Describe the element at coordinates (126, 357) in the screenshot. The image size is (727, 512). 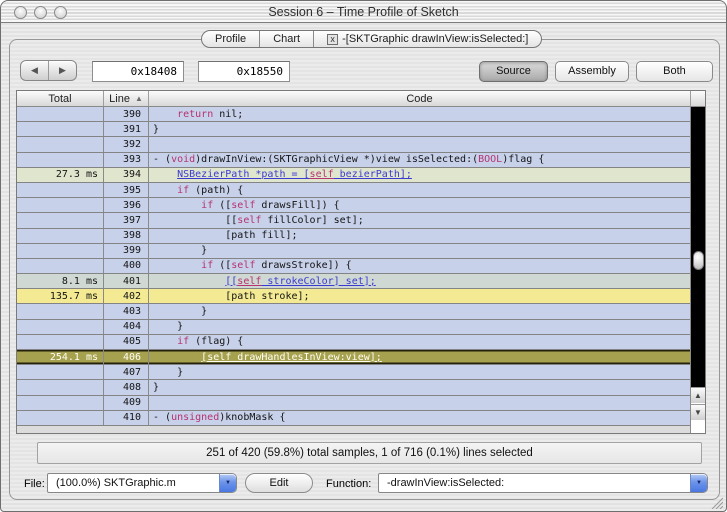
I see `line-number-cell: 406` at that location.